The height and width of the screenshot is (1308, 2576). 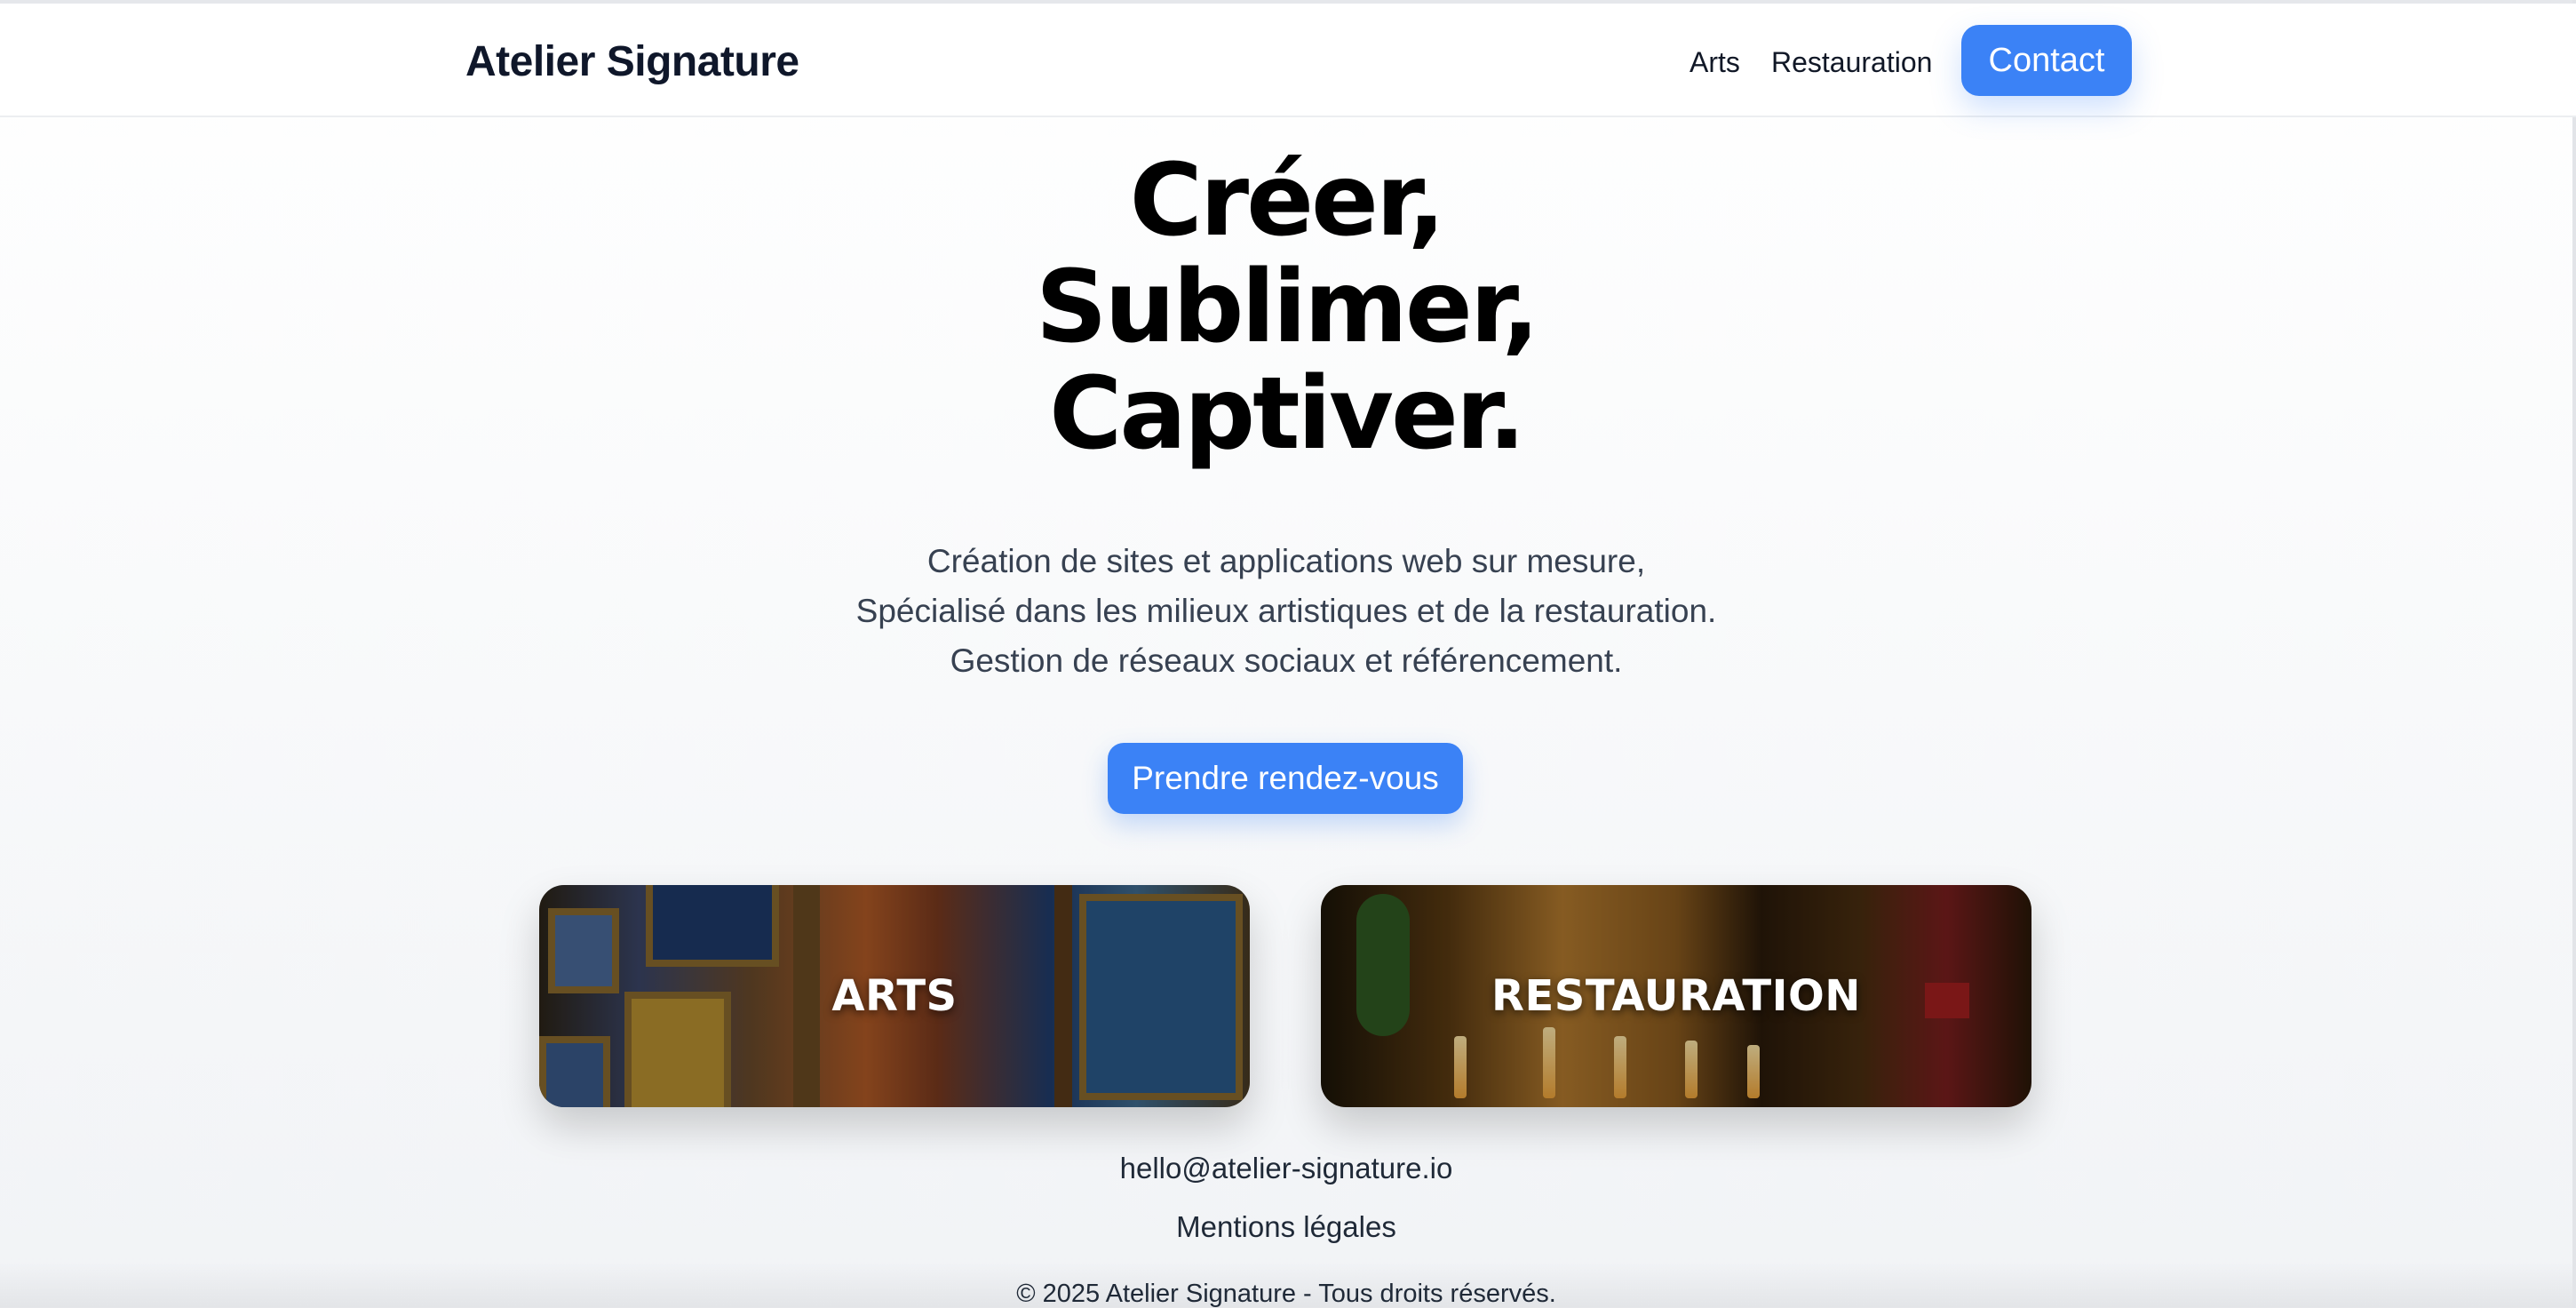 I want to click on book-appointment-button: Prendre rendez-vous, so click(x=1285, y=778).